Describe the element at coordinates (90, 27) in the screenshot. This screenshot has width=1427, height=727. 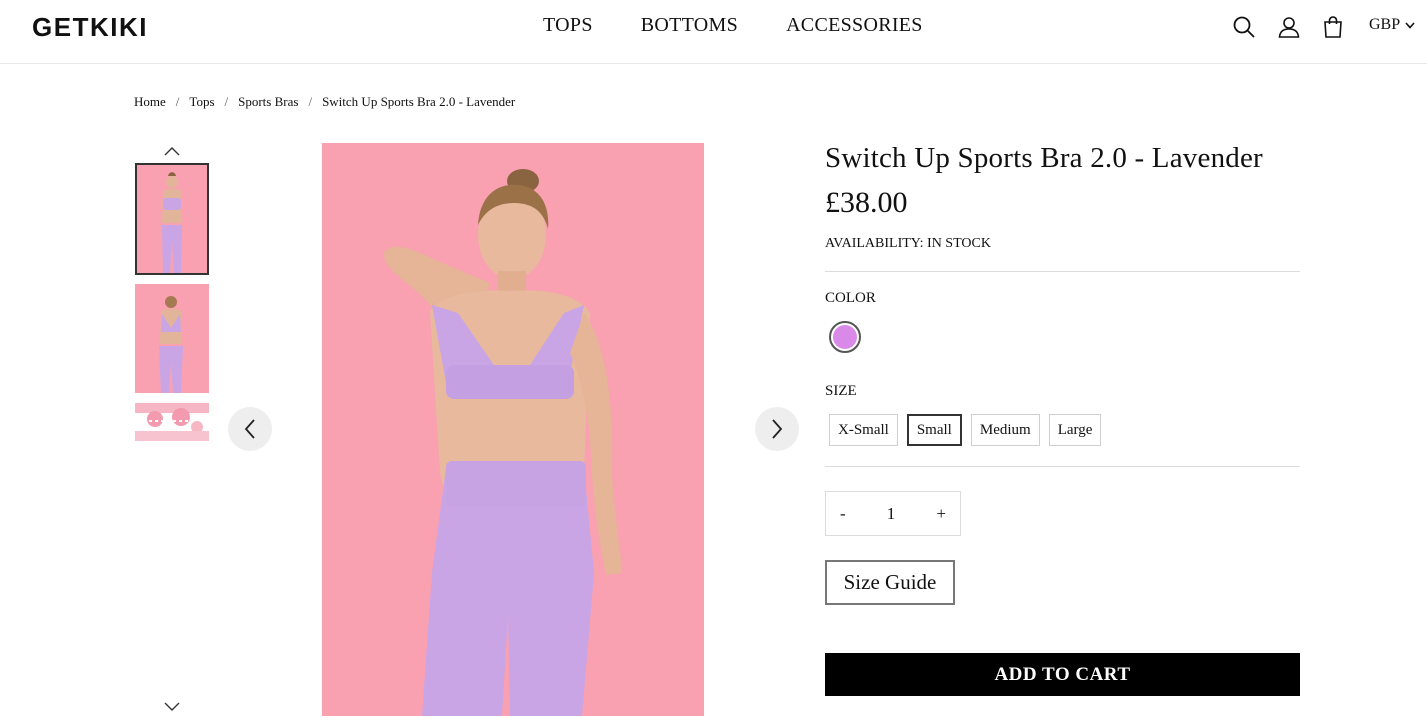
I see `site-logo: GETKIKI` at that location.